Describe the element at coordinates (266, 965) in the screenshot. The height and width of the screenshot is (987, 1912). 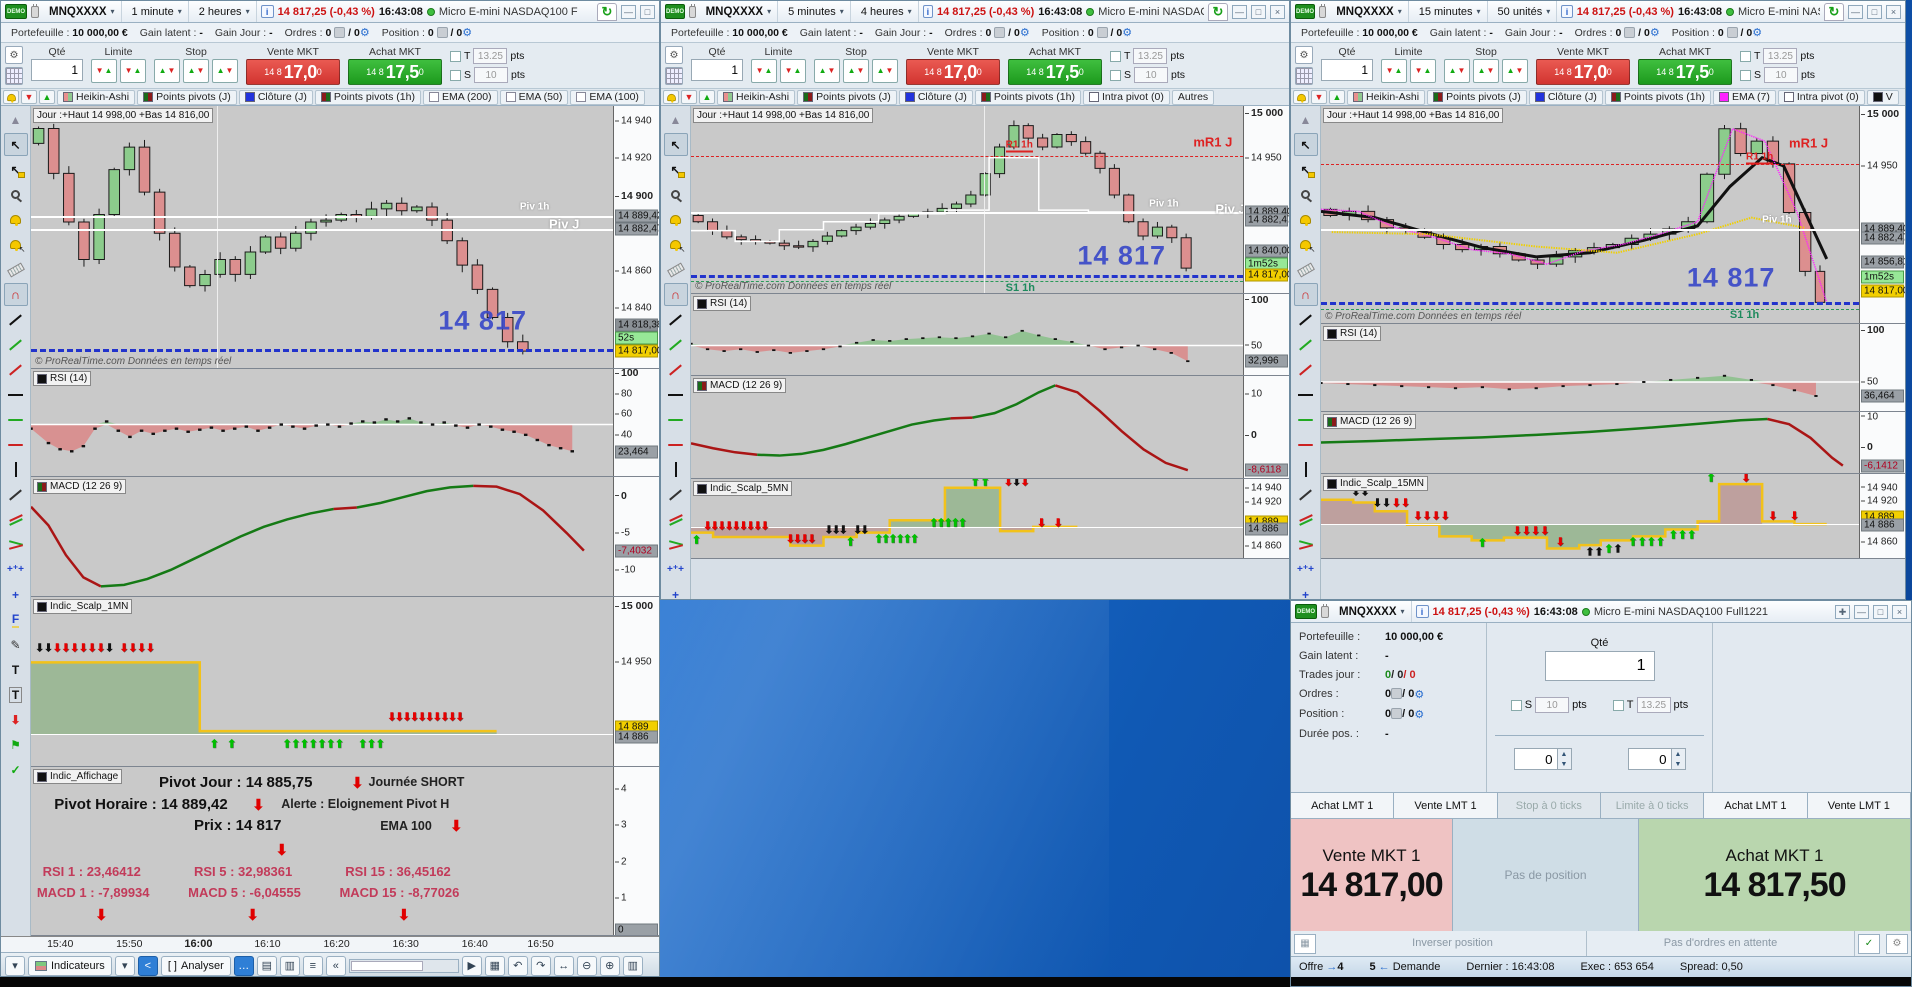
I see `news-icon: ▤` at that location.